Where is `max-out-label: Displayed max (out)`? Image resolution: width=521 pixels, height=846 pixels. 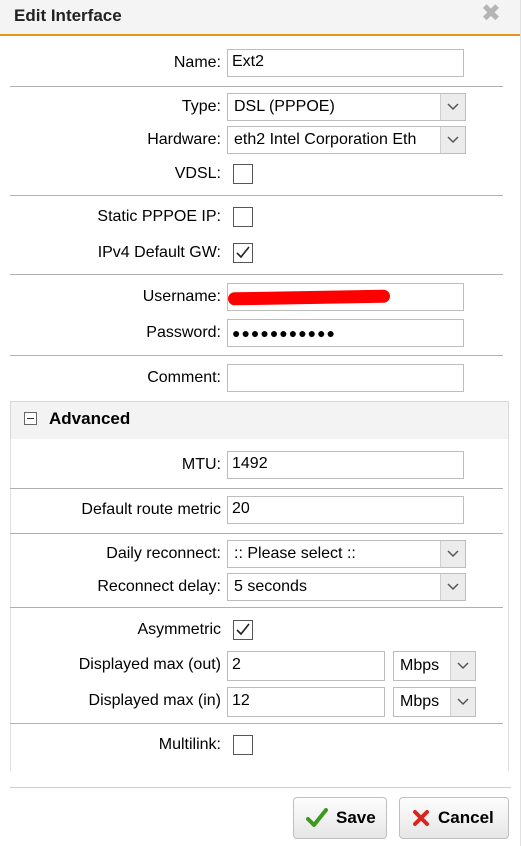 max-out-label: Displayed max (out) is located at coordinates (149, 664).